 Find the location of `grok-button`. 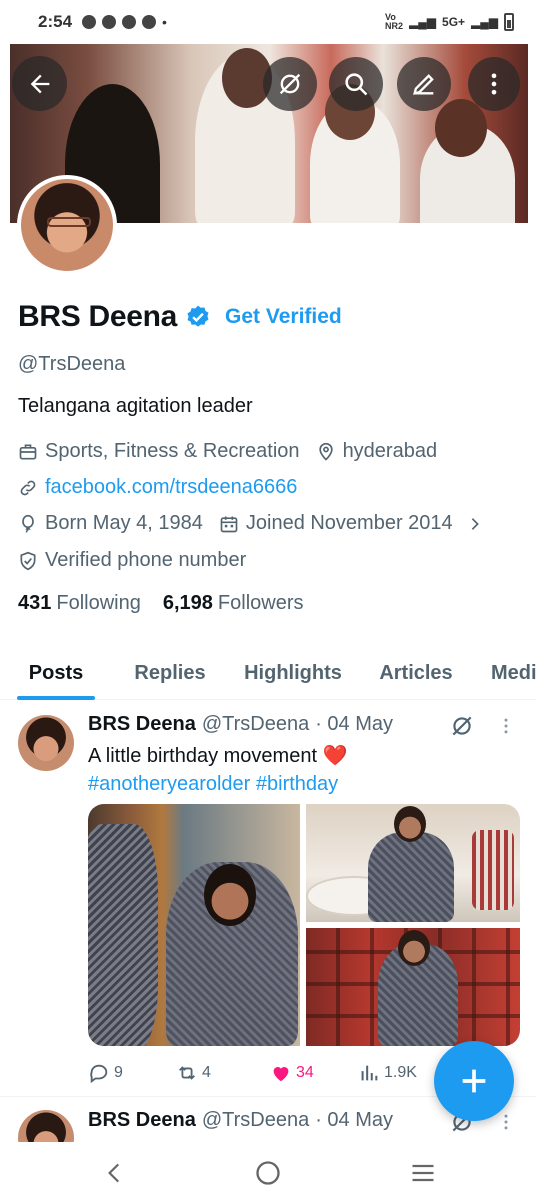

grok-button is located at coordinates (290, 84).